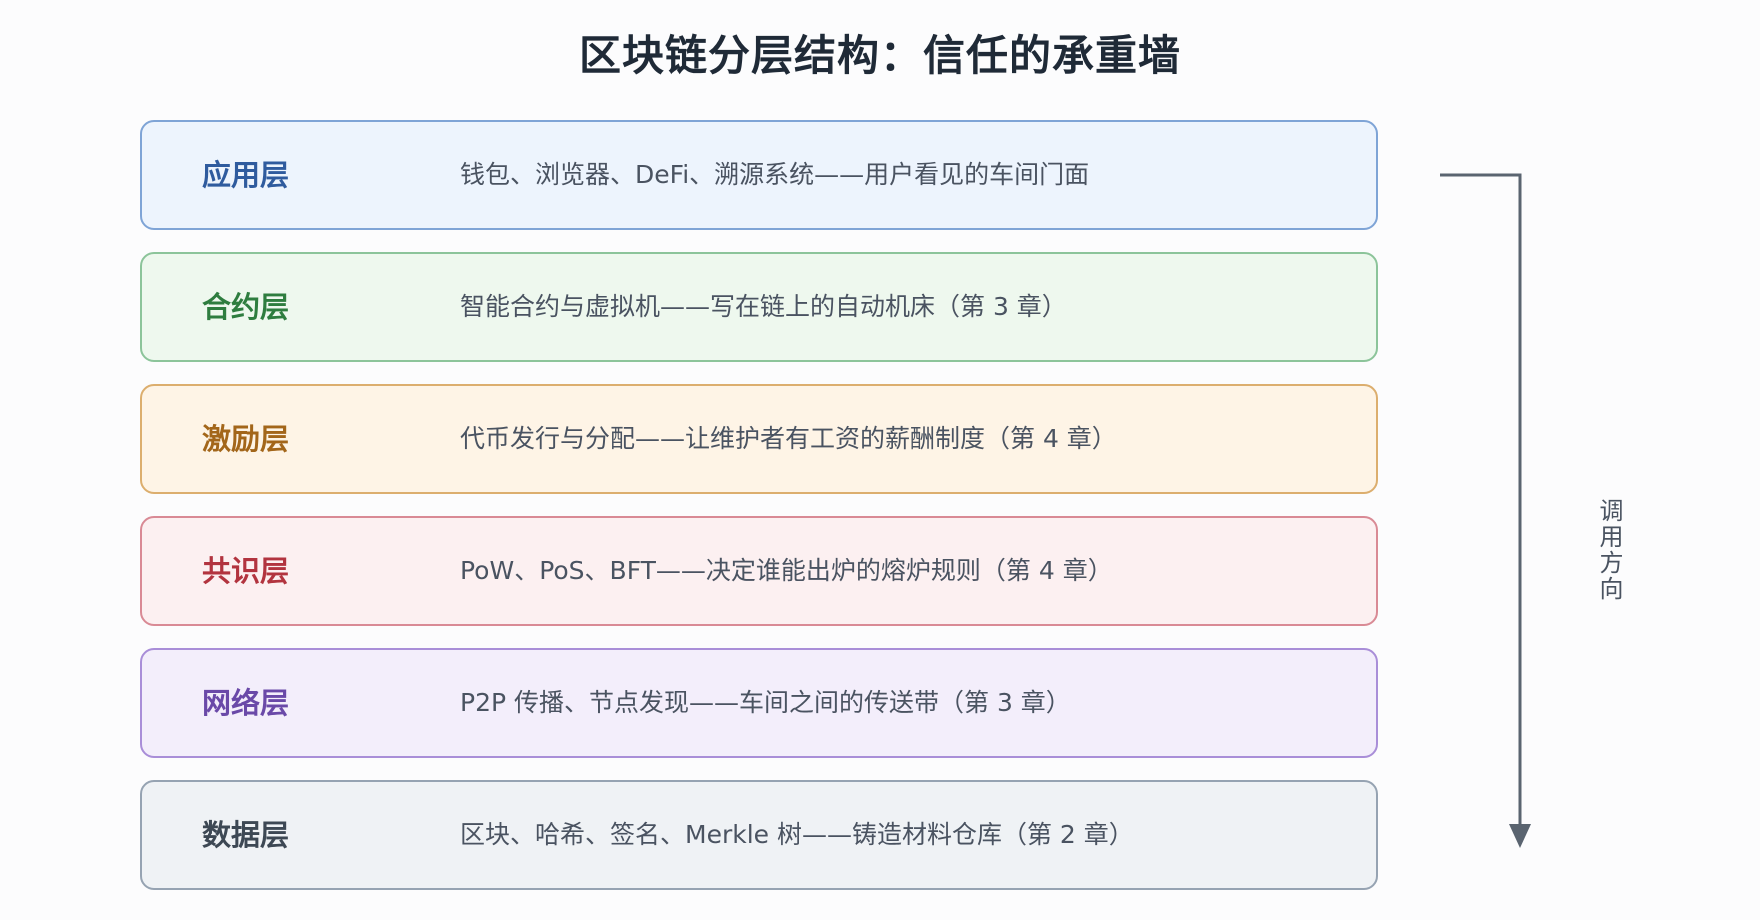 The height and width of the screenshot is (920, 1760). I want to click on layer-name: 合约层, so click(246, 307).